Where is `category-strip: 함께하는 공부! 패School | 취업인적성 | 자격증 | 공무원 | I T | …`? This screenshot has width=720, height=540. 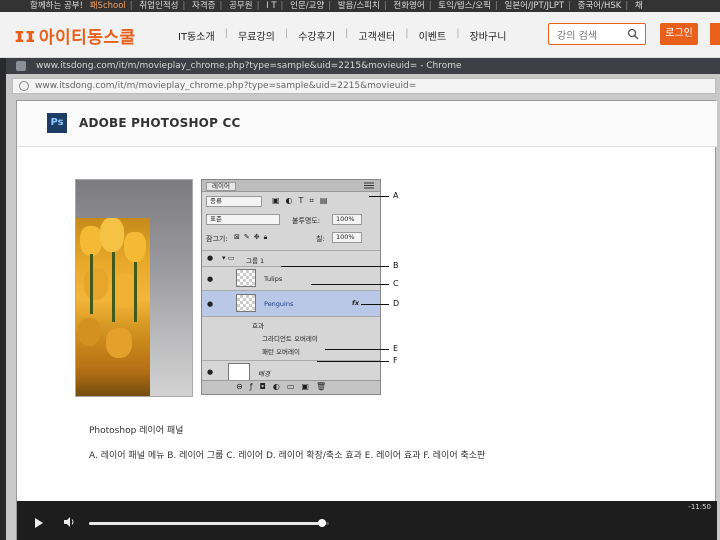 category-strip: 함께하는 공부! 패School | 취업인적성 | 자격증 | 공무원 | I T | … is located at coordinates (360, 6).